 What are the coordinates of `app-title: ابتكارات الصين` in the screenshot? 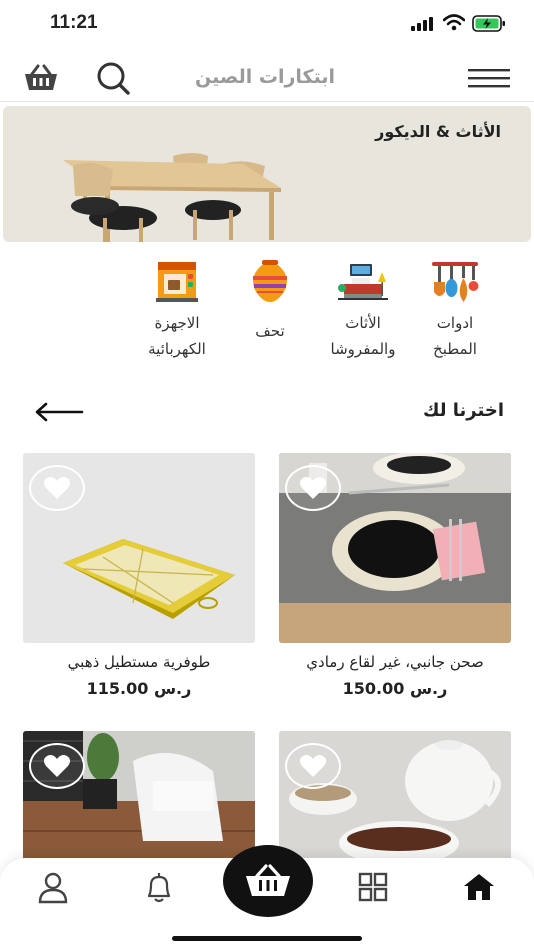 It's located at (265, 77).